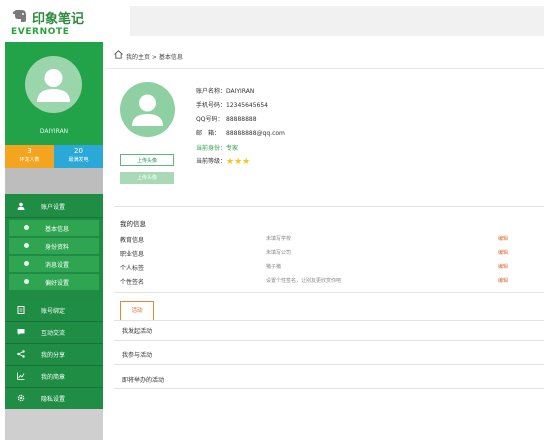 The height and width of the screenshot is (440, 550). Describe the element at coordinates (137, 310) in the screenshot. I see `tab-activity: 活动` at that location.